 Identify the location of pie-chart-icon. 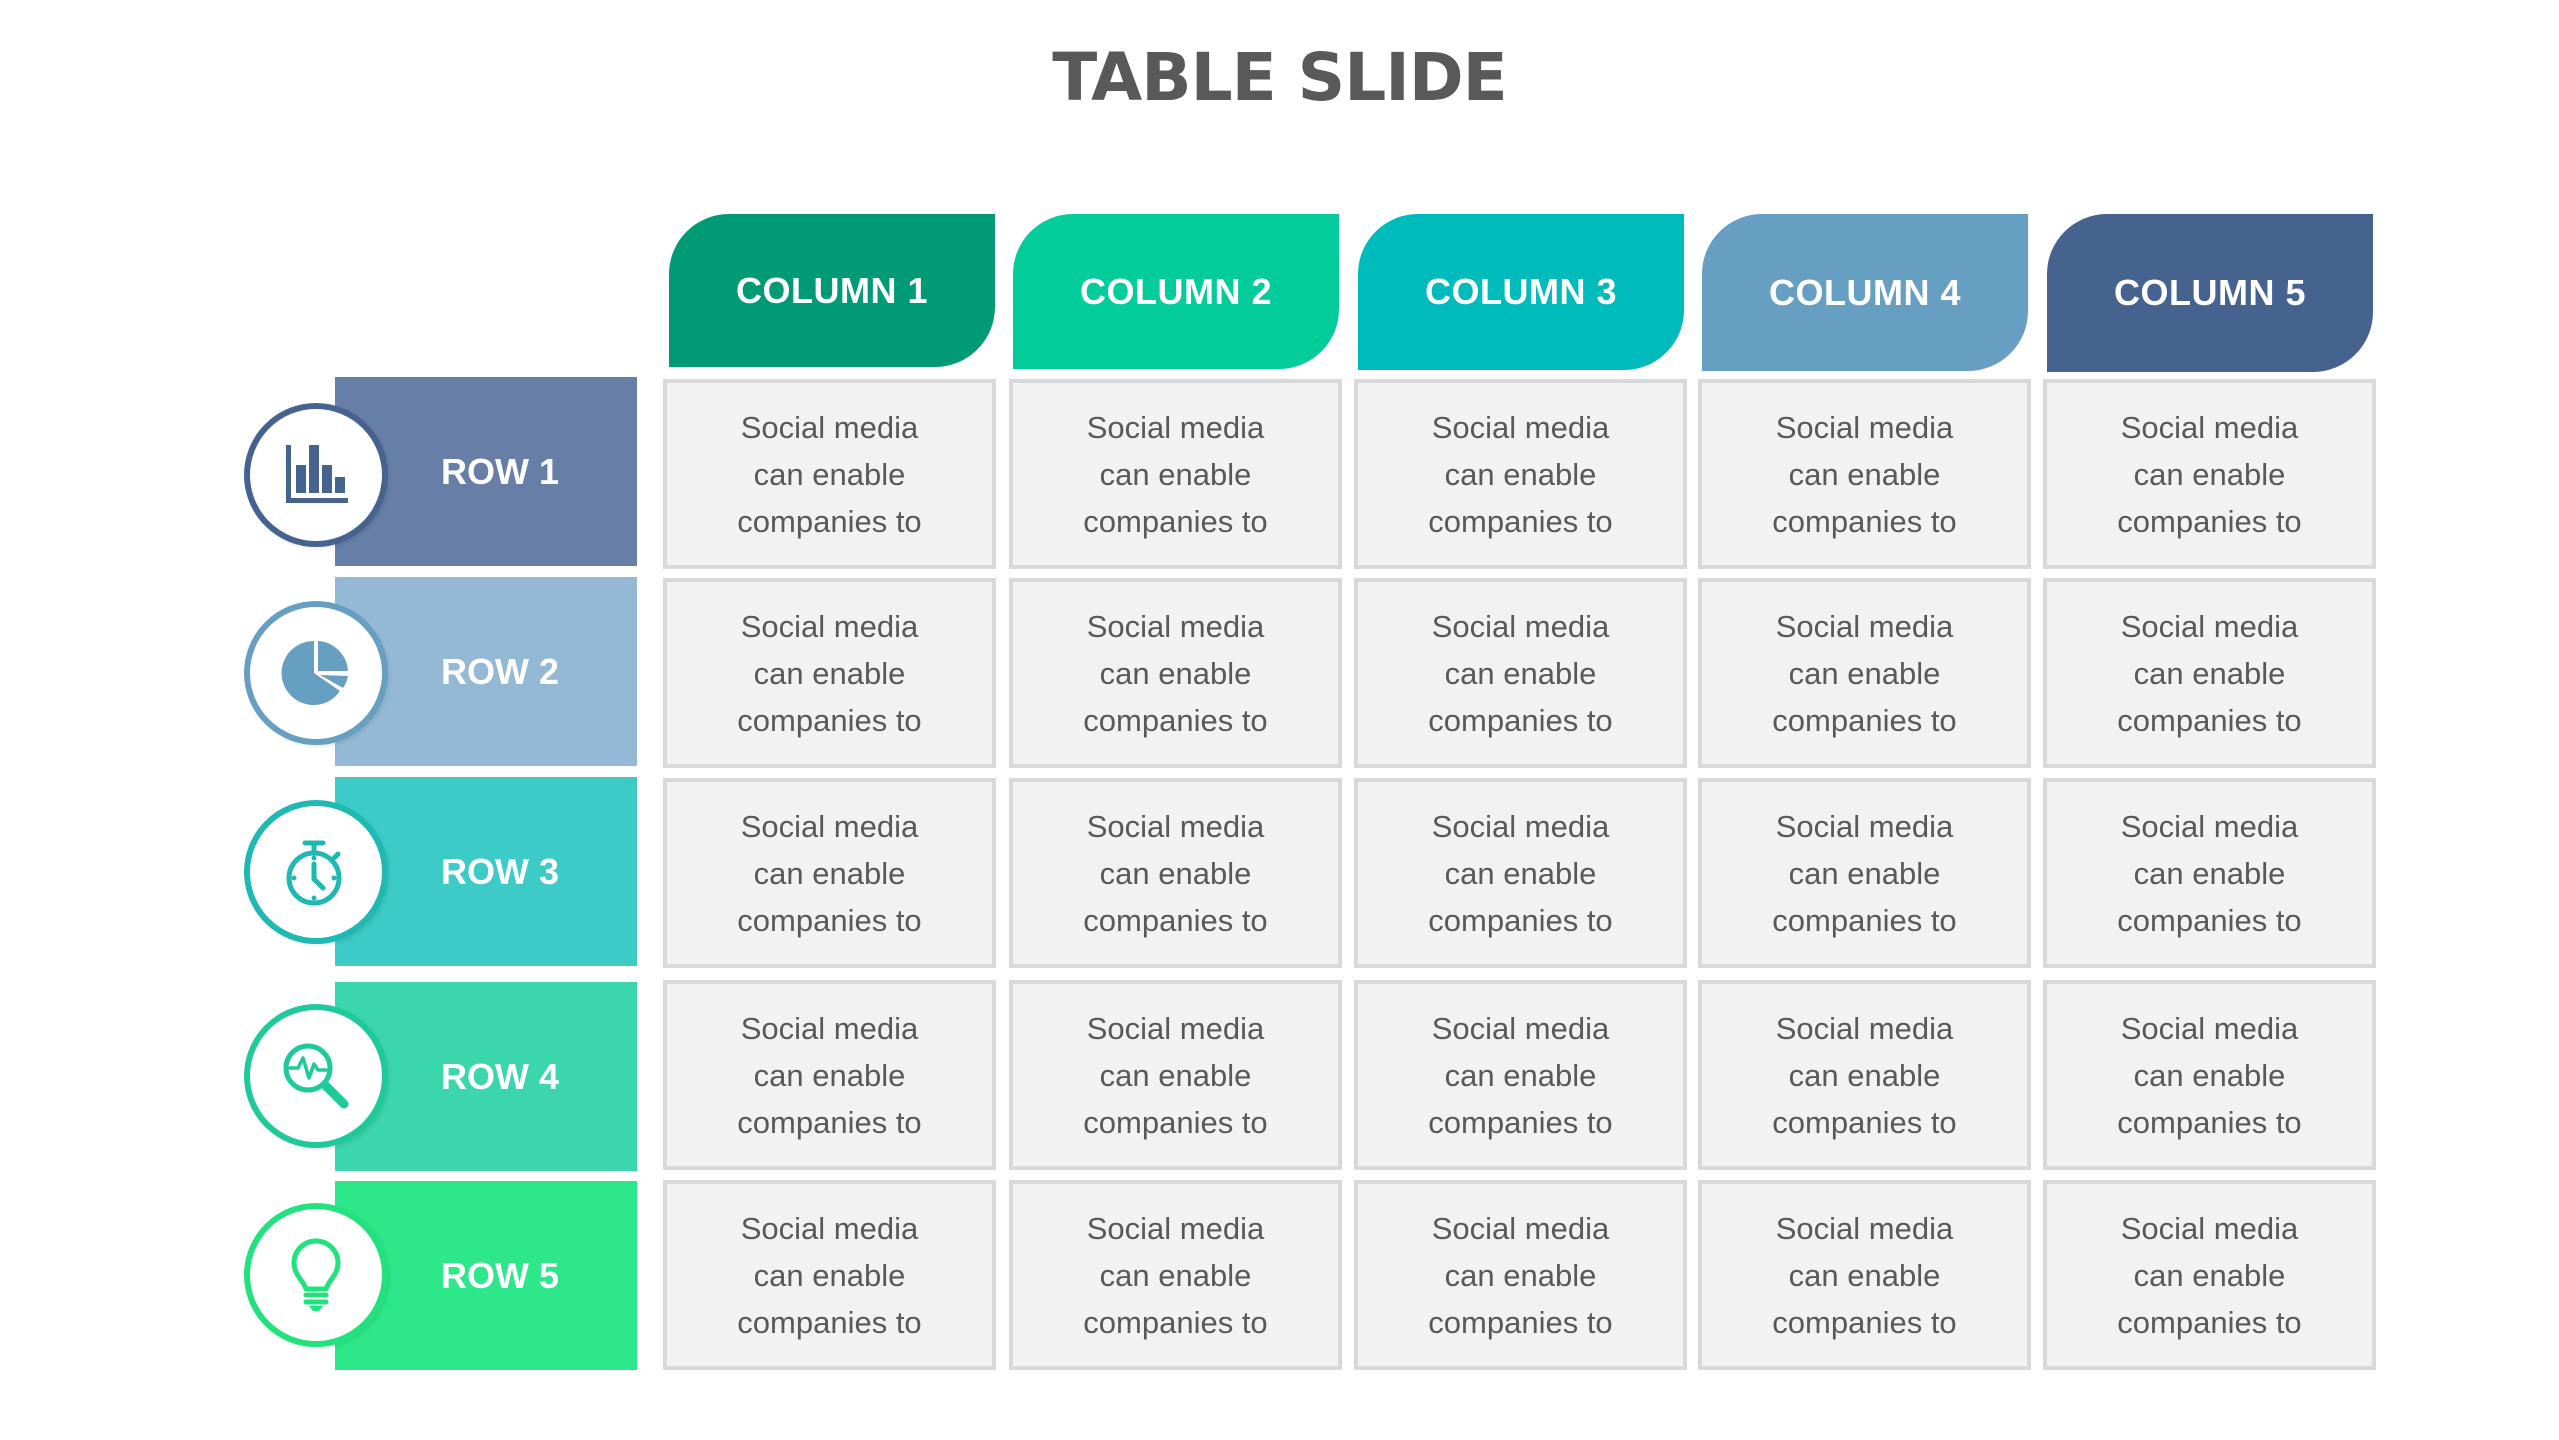
(314, 672).